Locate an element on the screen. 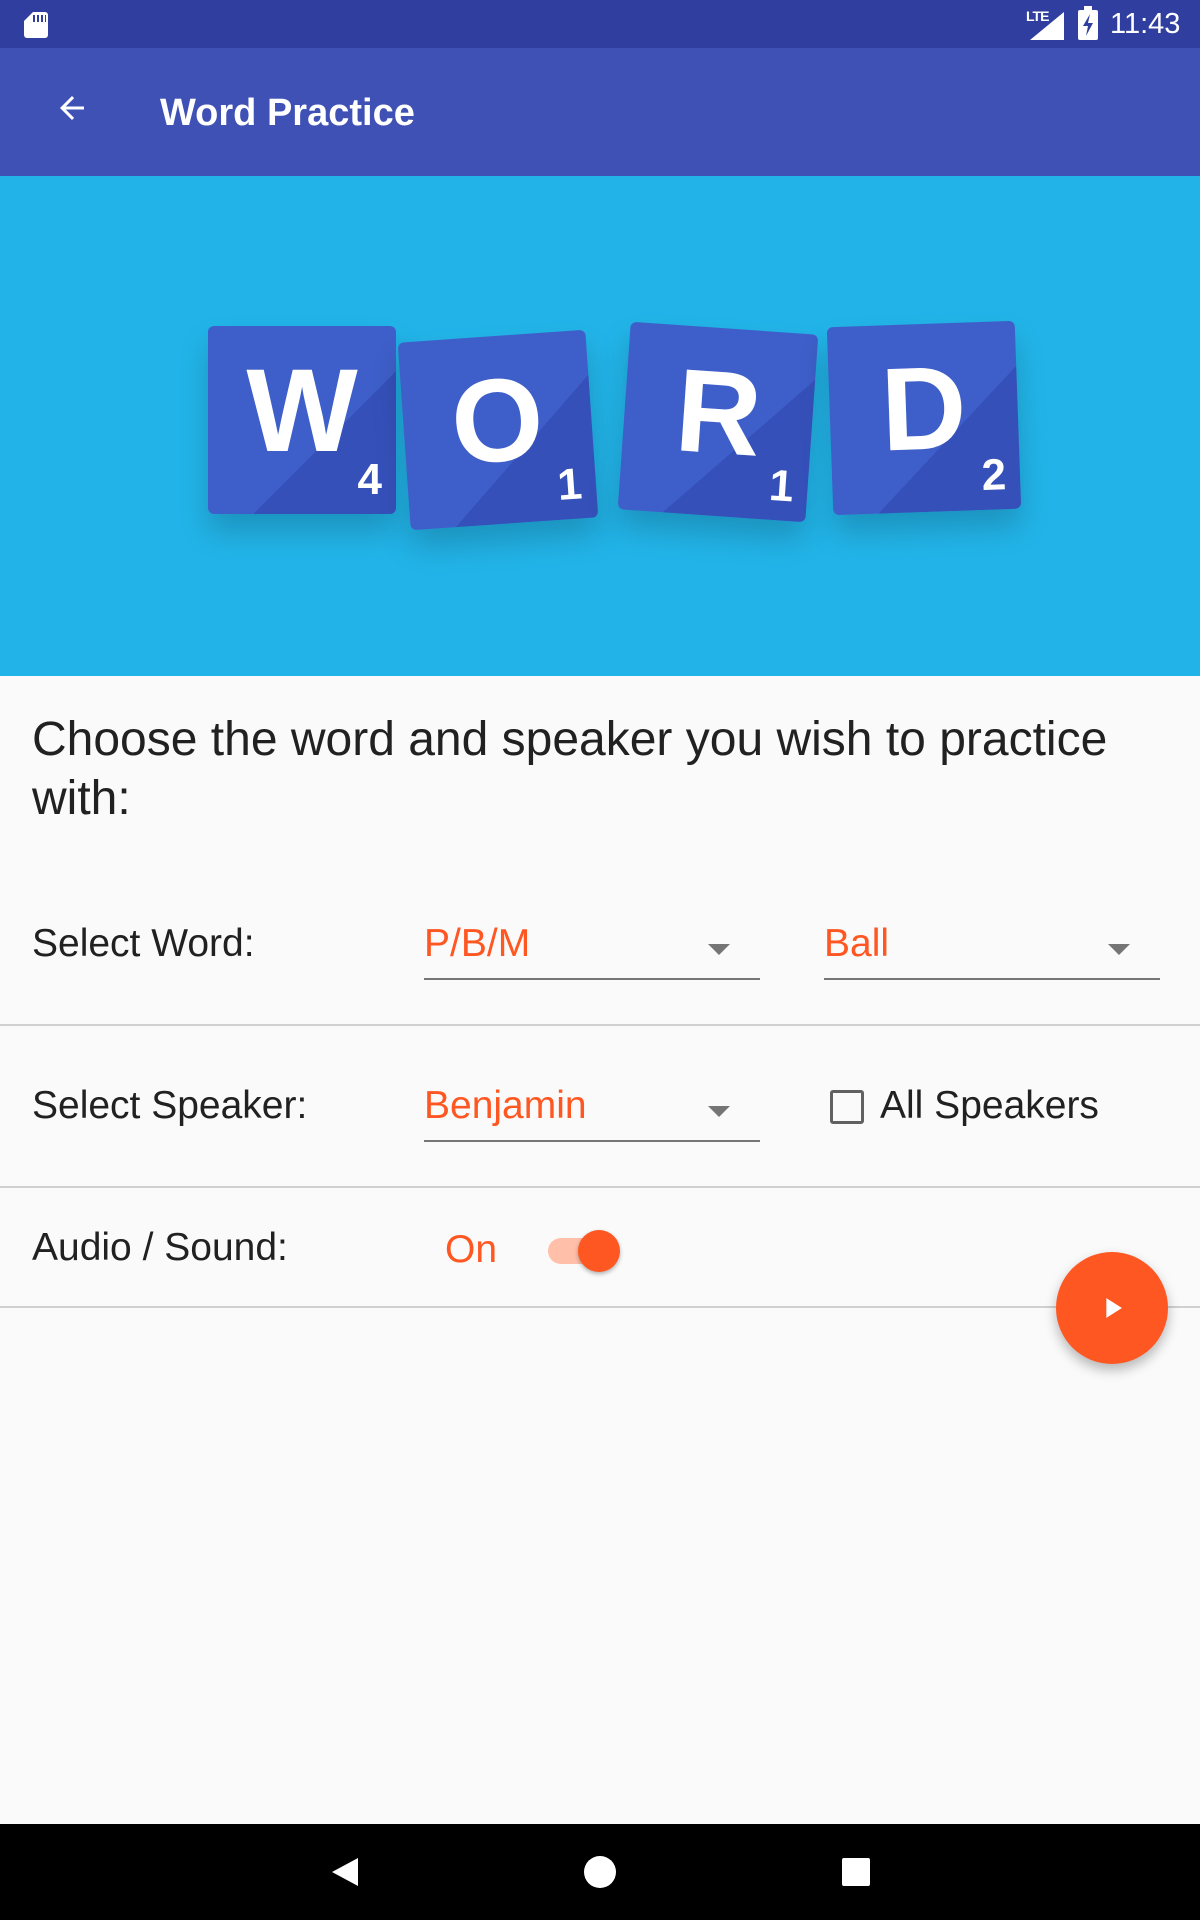  word-group-value: P/B/M is located at coordinates (477, 943).